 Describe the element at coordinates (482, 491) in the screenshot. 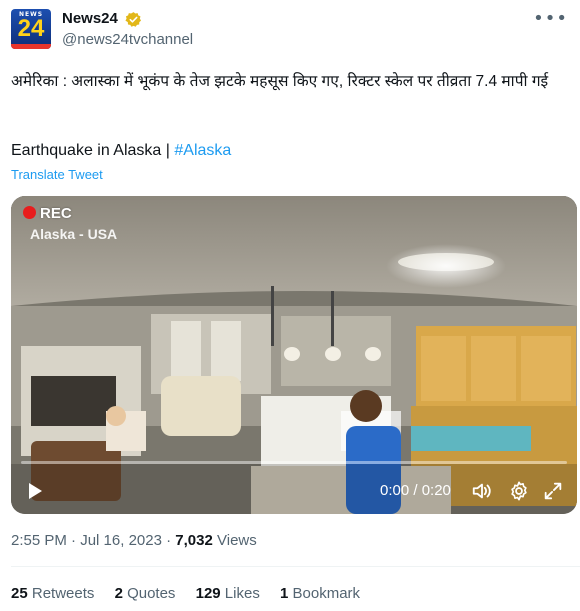

I see `volume-icon` at that location.